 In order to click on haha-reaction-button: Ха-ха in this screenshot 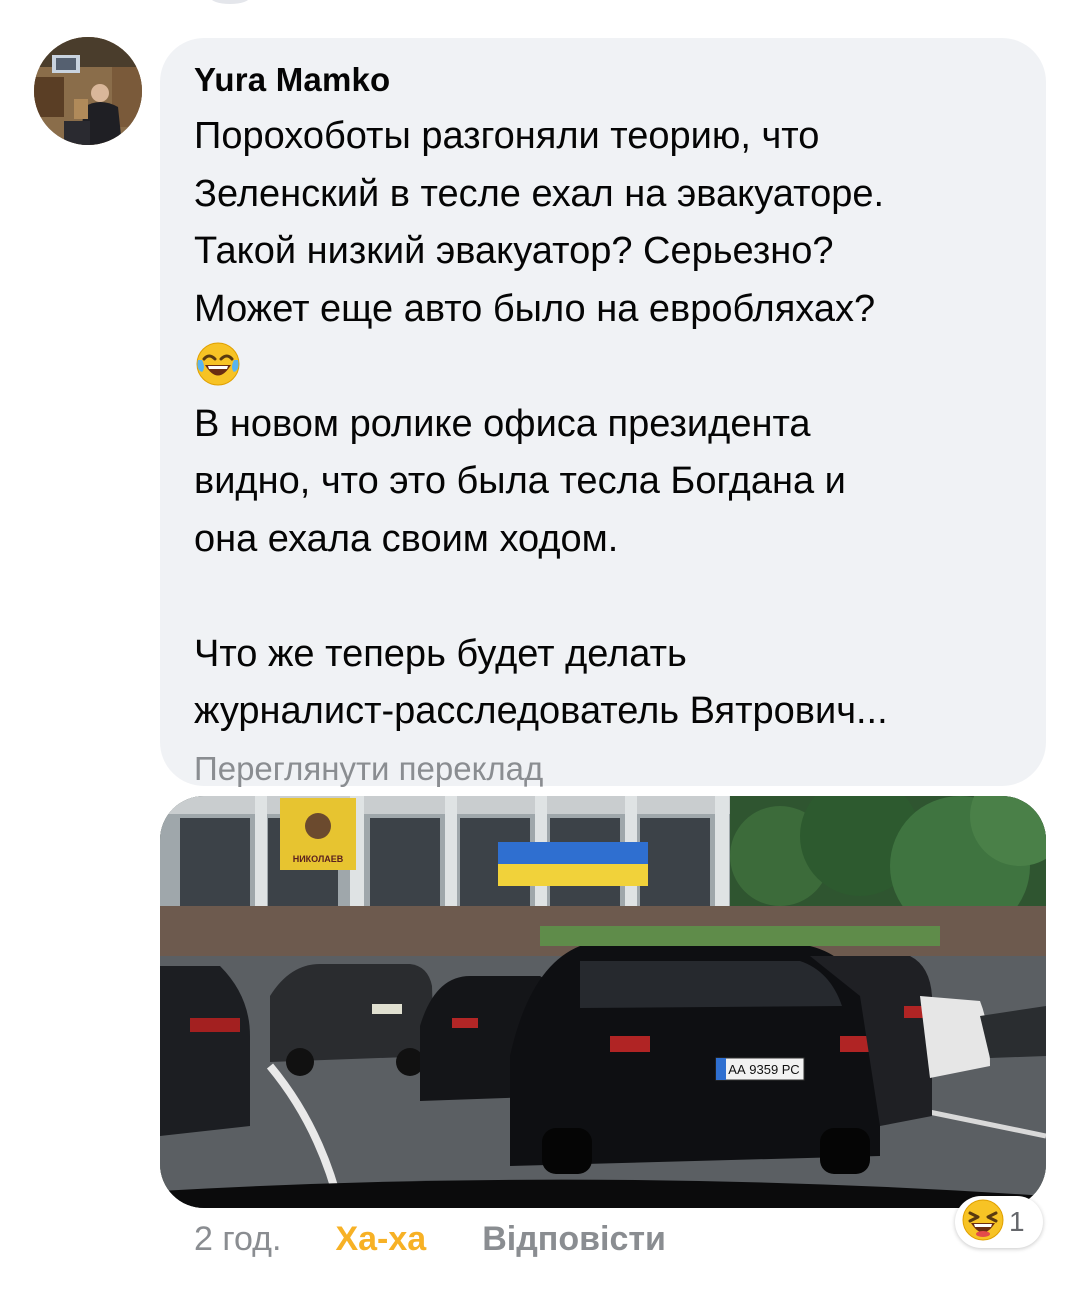, I will do `click(380, 1239)`.